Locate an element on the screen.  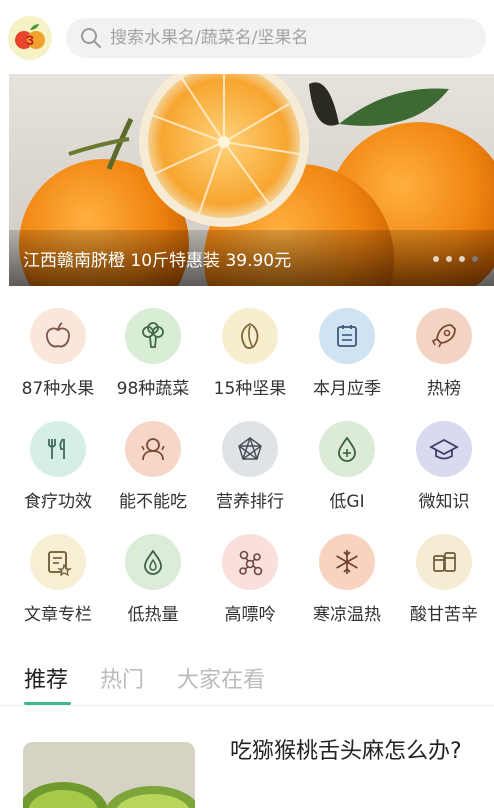
category-taste: 酸甘苦辛 is located at coordinates (444, 584).